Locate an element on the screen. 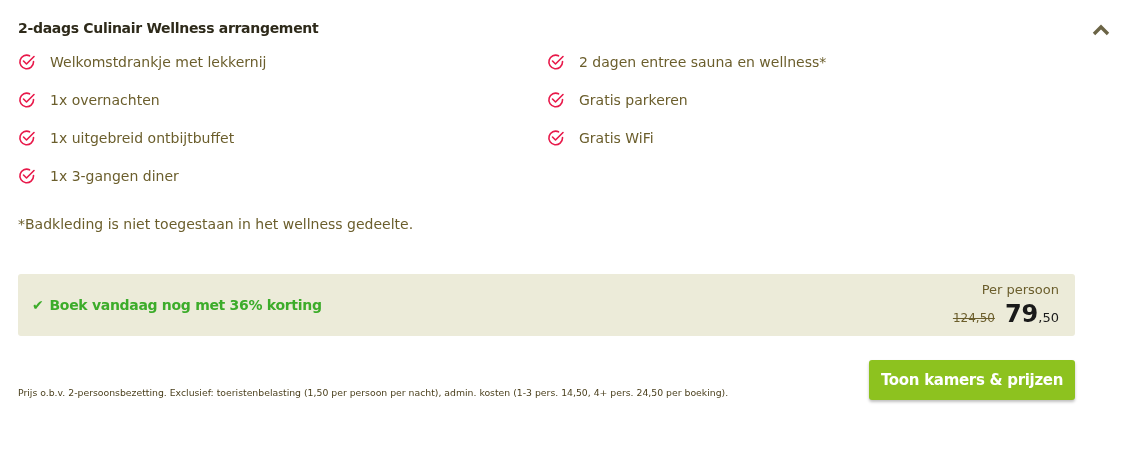 This screenshot has height=457, width=1129. old-price: 124,50 is located at coordinates (973, 318).